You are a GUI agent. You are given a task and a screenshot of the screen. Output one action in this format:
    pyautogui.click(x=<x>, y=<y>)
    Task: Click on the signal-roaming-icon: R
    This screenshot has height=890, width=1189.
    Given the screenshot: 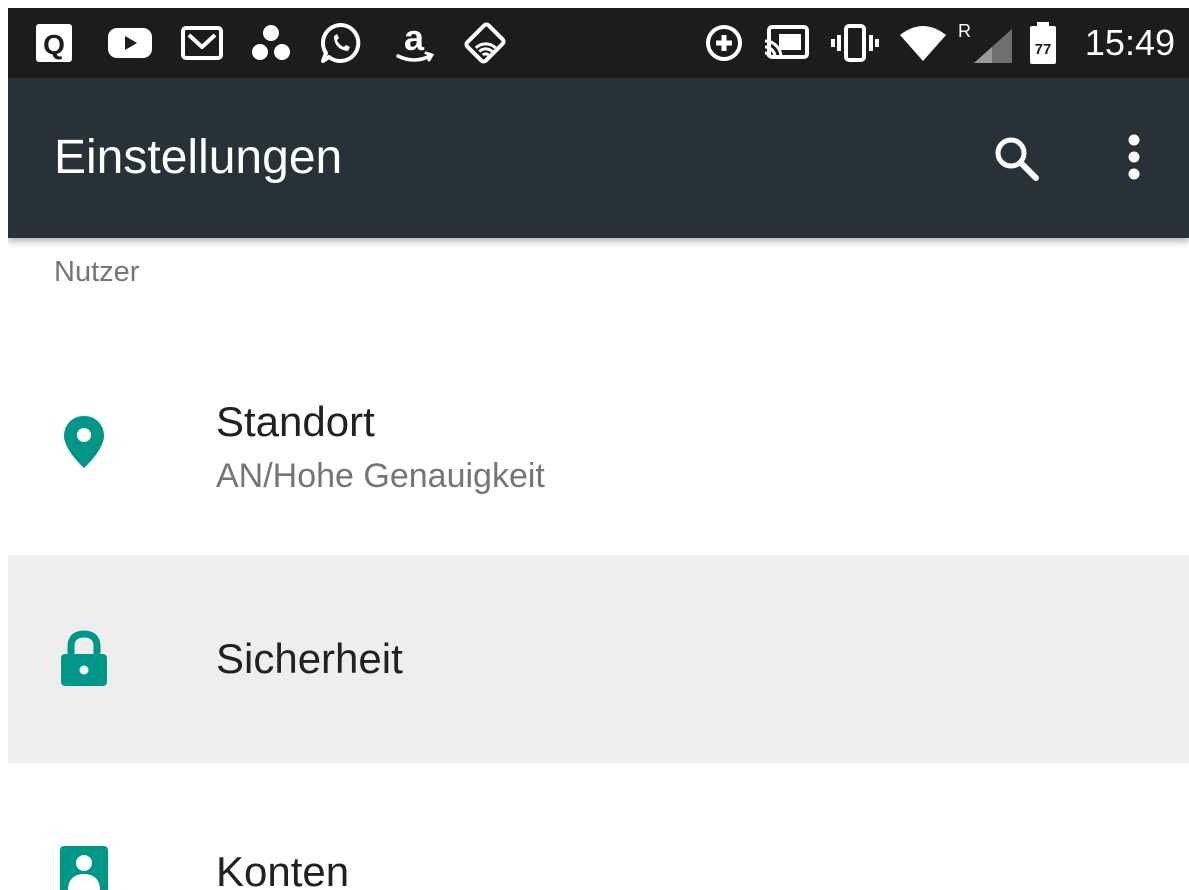 What is the action you would take?
    pyautogui.click(x=984, y=42)
    